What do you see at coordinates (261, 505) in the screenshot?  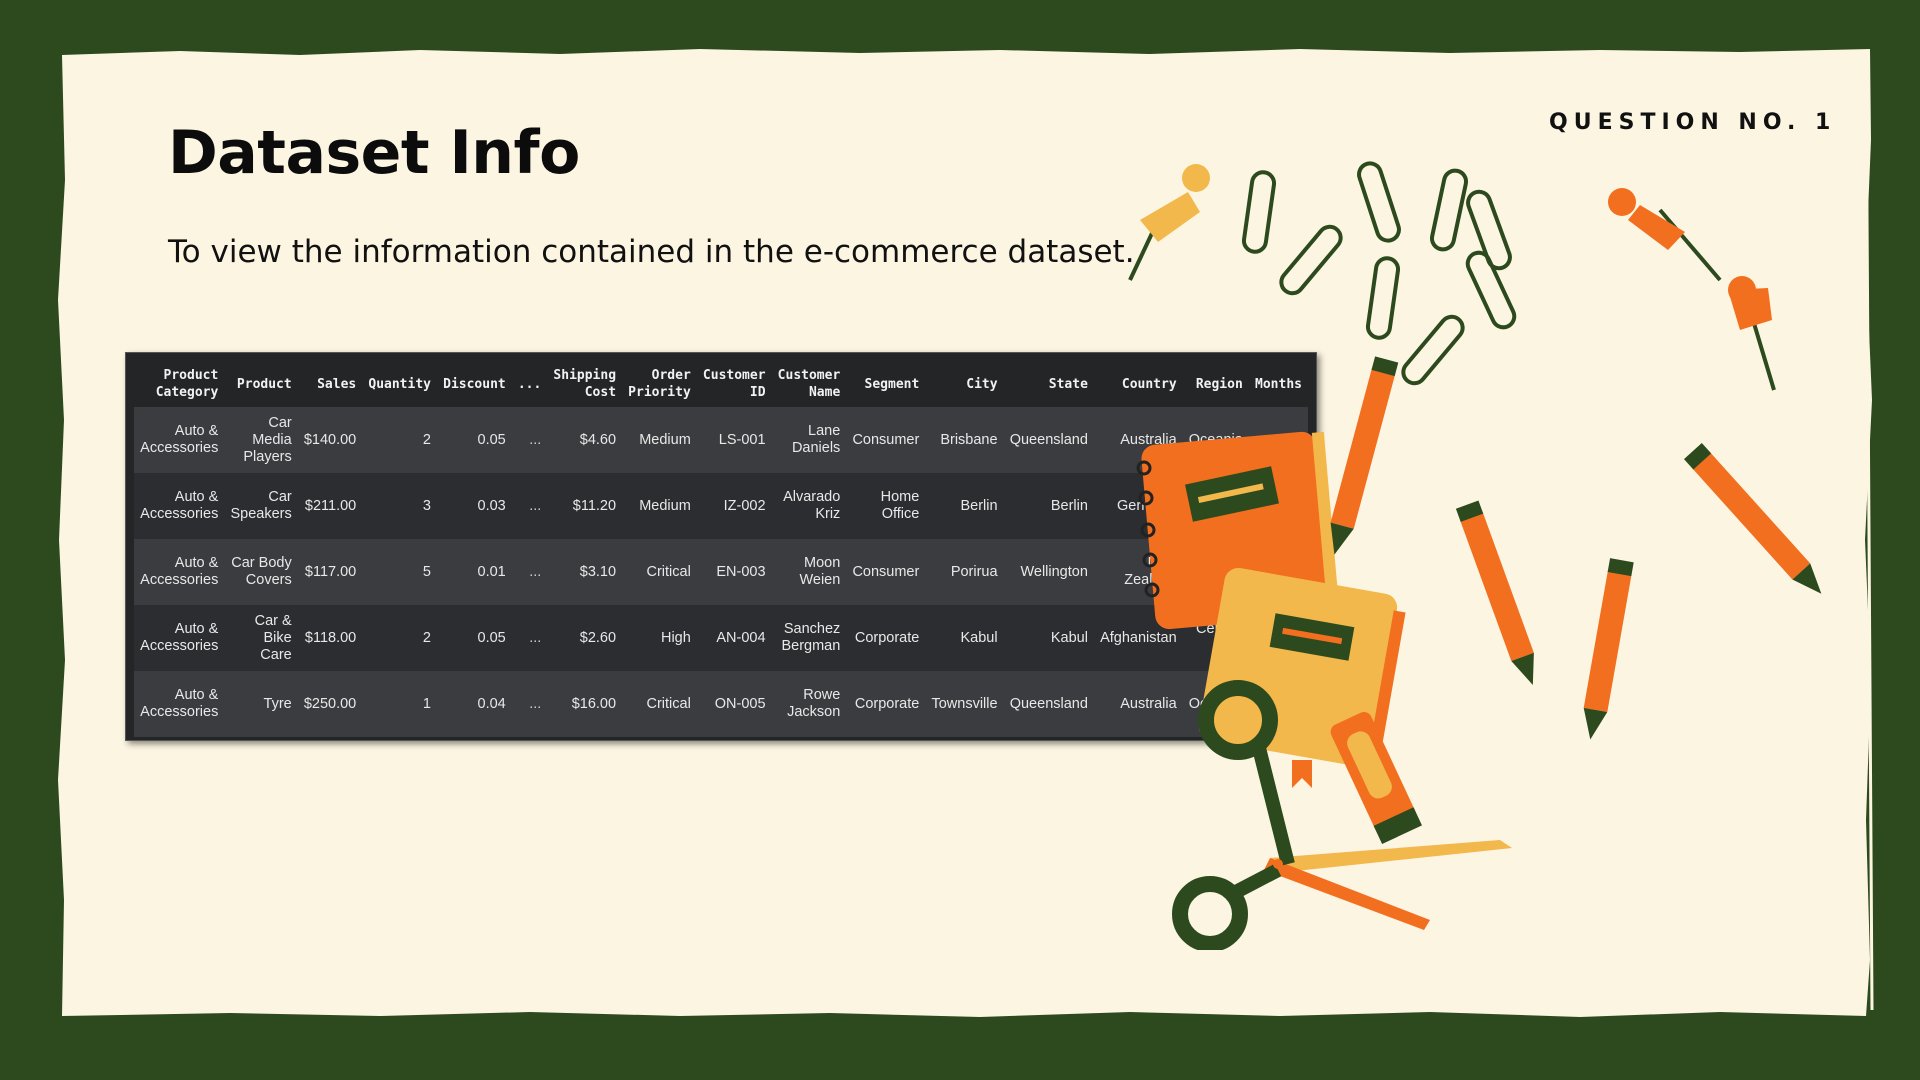 I see `table-cell: Car Speakers` at bounding box center [261, 505].